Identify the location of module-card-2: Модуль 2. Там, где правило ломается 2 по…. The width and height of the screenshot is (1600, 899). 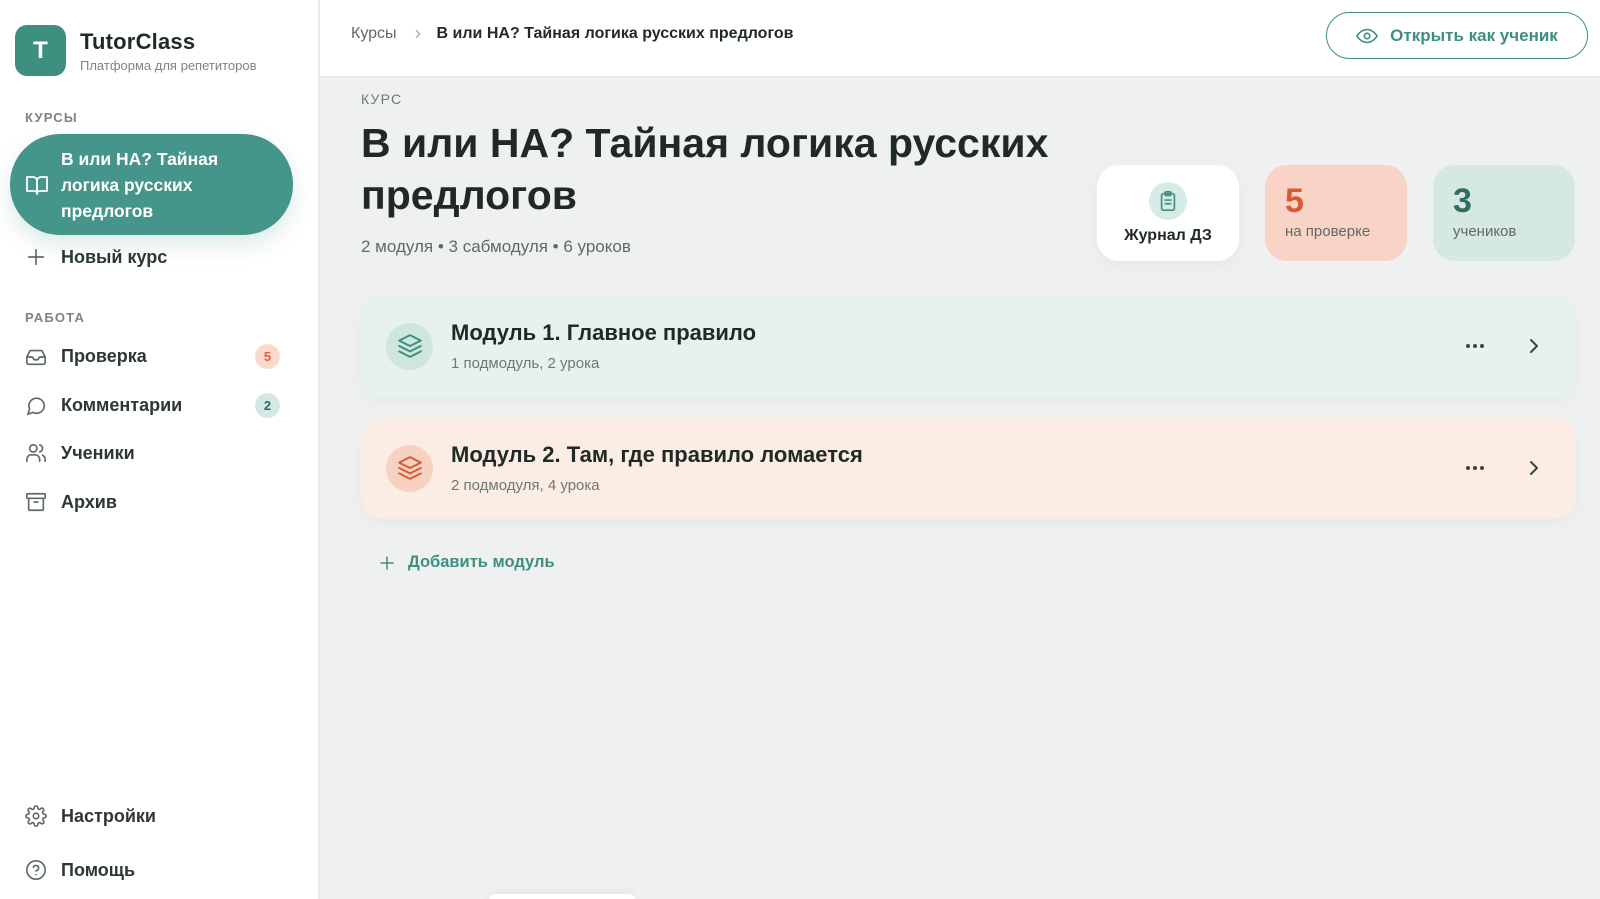
(968, 468).